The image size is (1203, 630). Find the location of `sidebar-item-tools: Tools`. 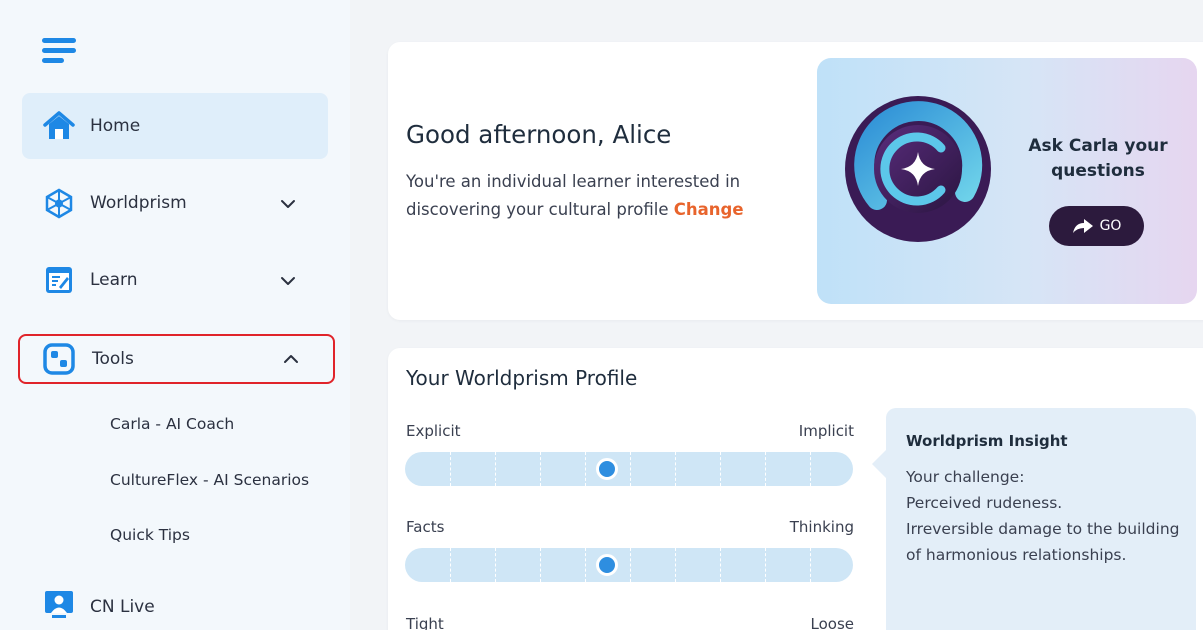

sidebar-item-tools: Tools is located at coordinates (176, 359).